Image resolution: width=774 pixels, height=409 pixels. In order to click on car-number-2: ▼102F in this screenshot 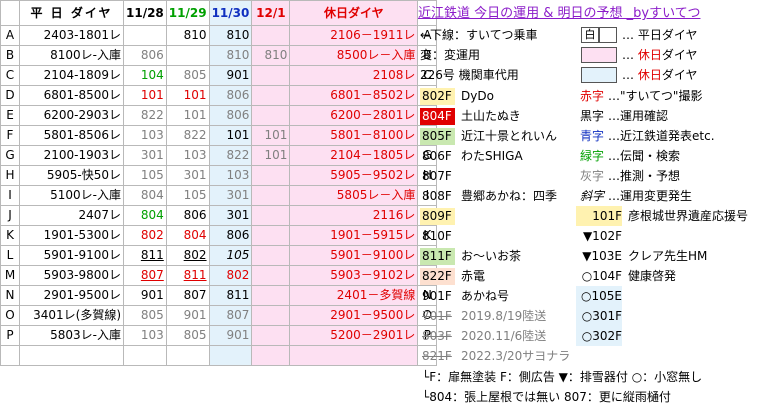, I will do `click(602, 236)`.